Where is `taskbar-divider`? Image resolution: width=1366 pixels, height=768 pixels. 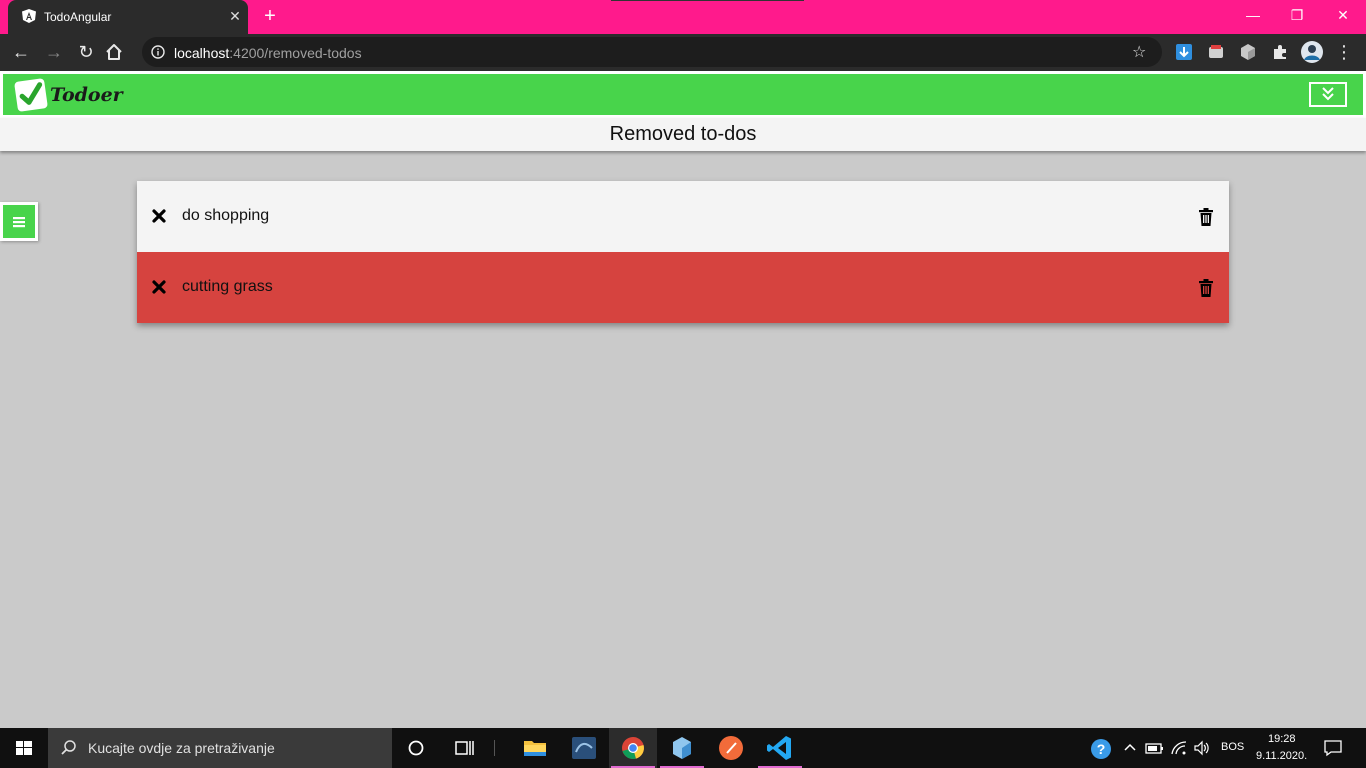
taskbar-divider is located at coordinates (495, 748).